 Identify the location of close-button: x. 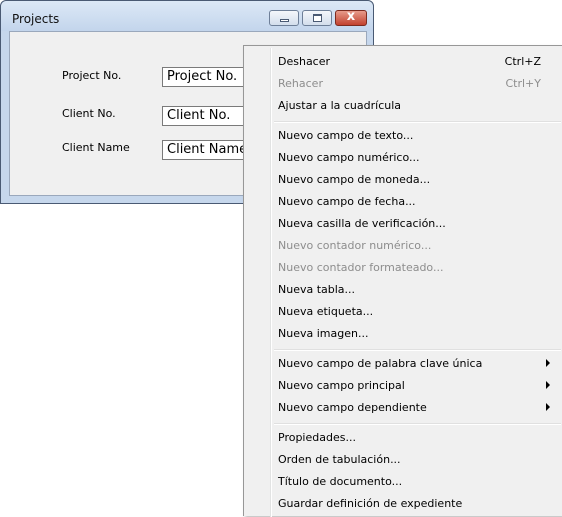
(351, 17).